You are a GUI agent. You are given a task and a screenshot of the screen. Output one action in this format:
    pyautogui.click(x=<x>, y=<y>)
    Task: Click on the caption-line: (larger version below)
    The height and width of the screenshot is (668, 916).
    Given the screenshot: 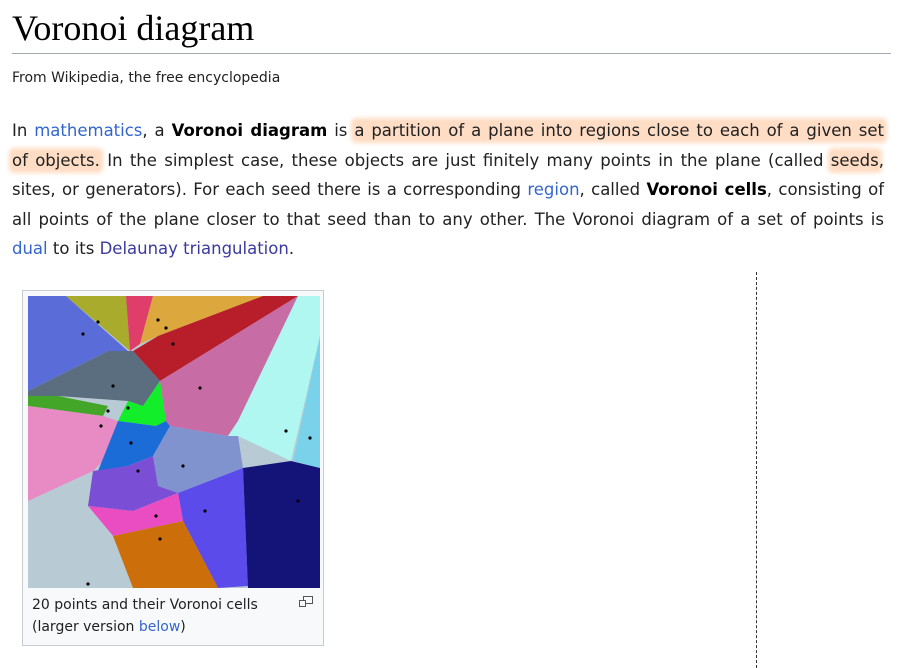 What is the action you would take?
    pyautogui.click(x=172, y=627)
    